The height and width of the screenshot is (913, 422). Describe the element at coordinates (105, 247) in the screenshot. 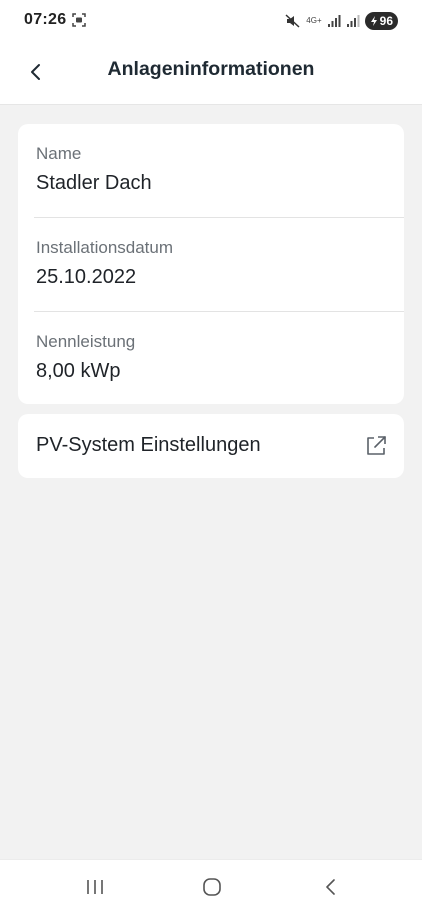

I see `installation-date-label: Installationsdatum` at that location.